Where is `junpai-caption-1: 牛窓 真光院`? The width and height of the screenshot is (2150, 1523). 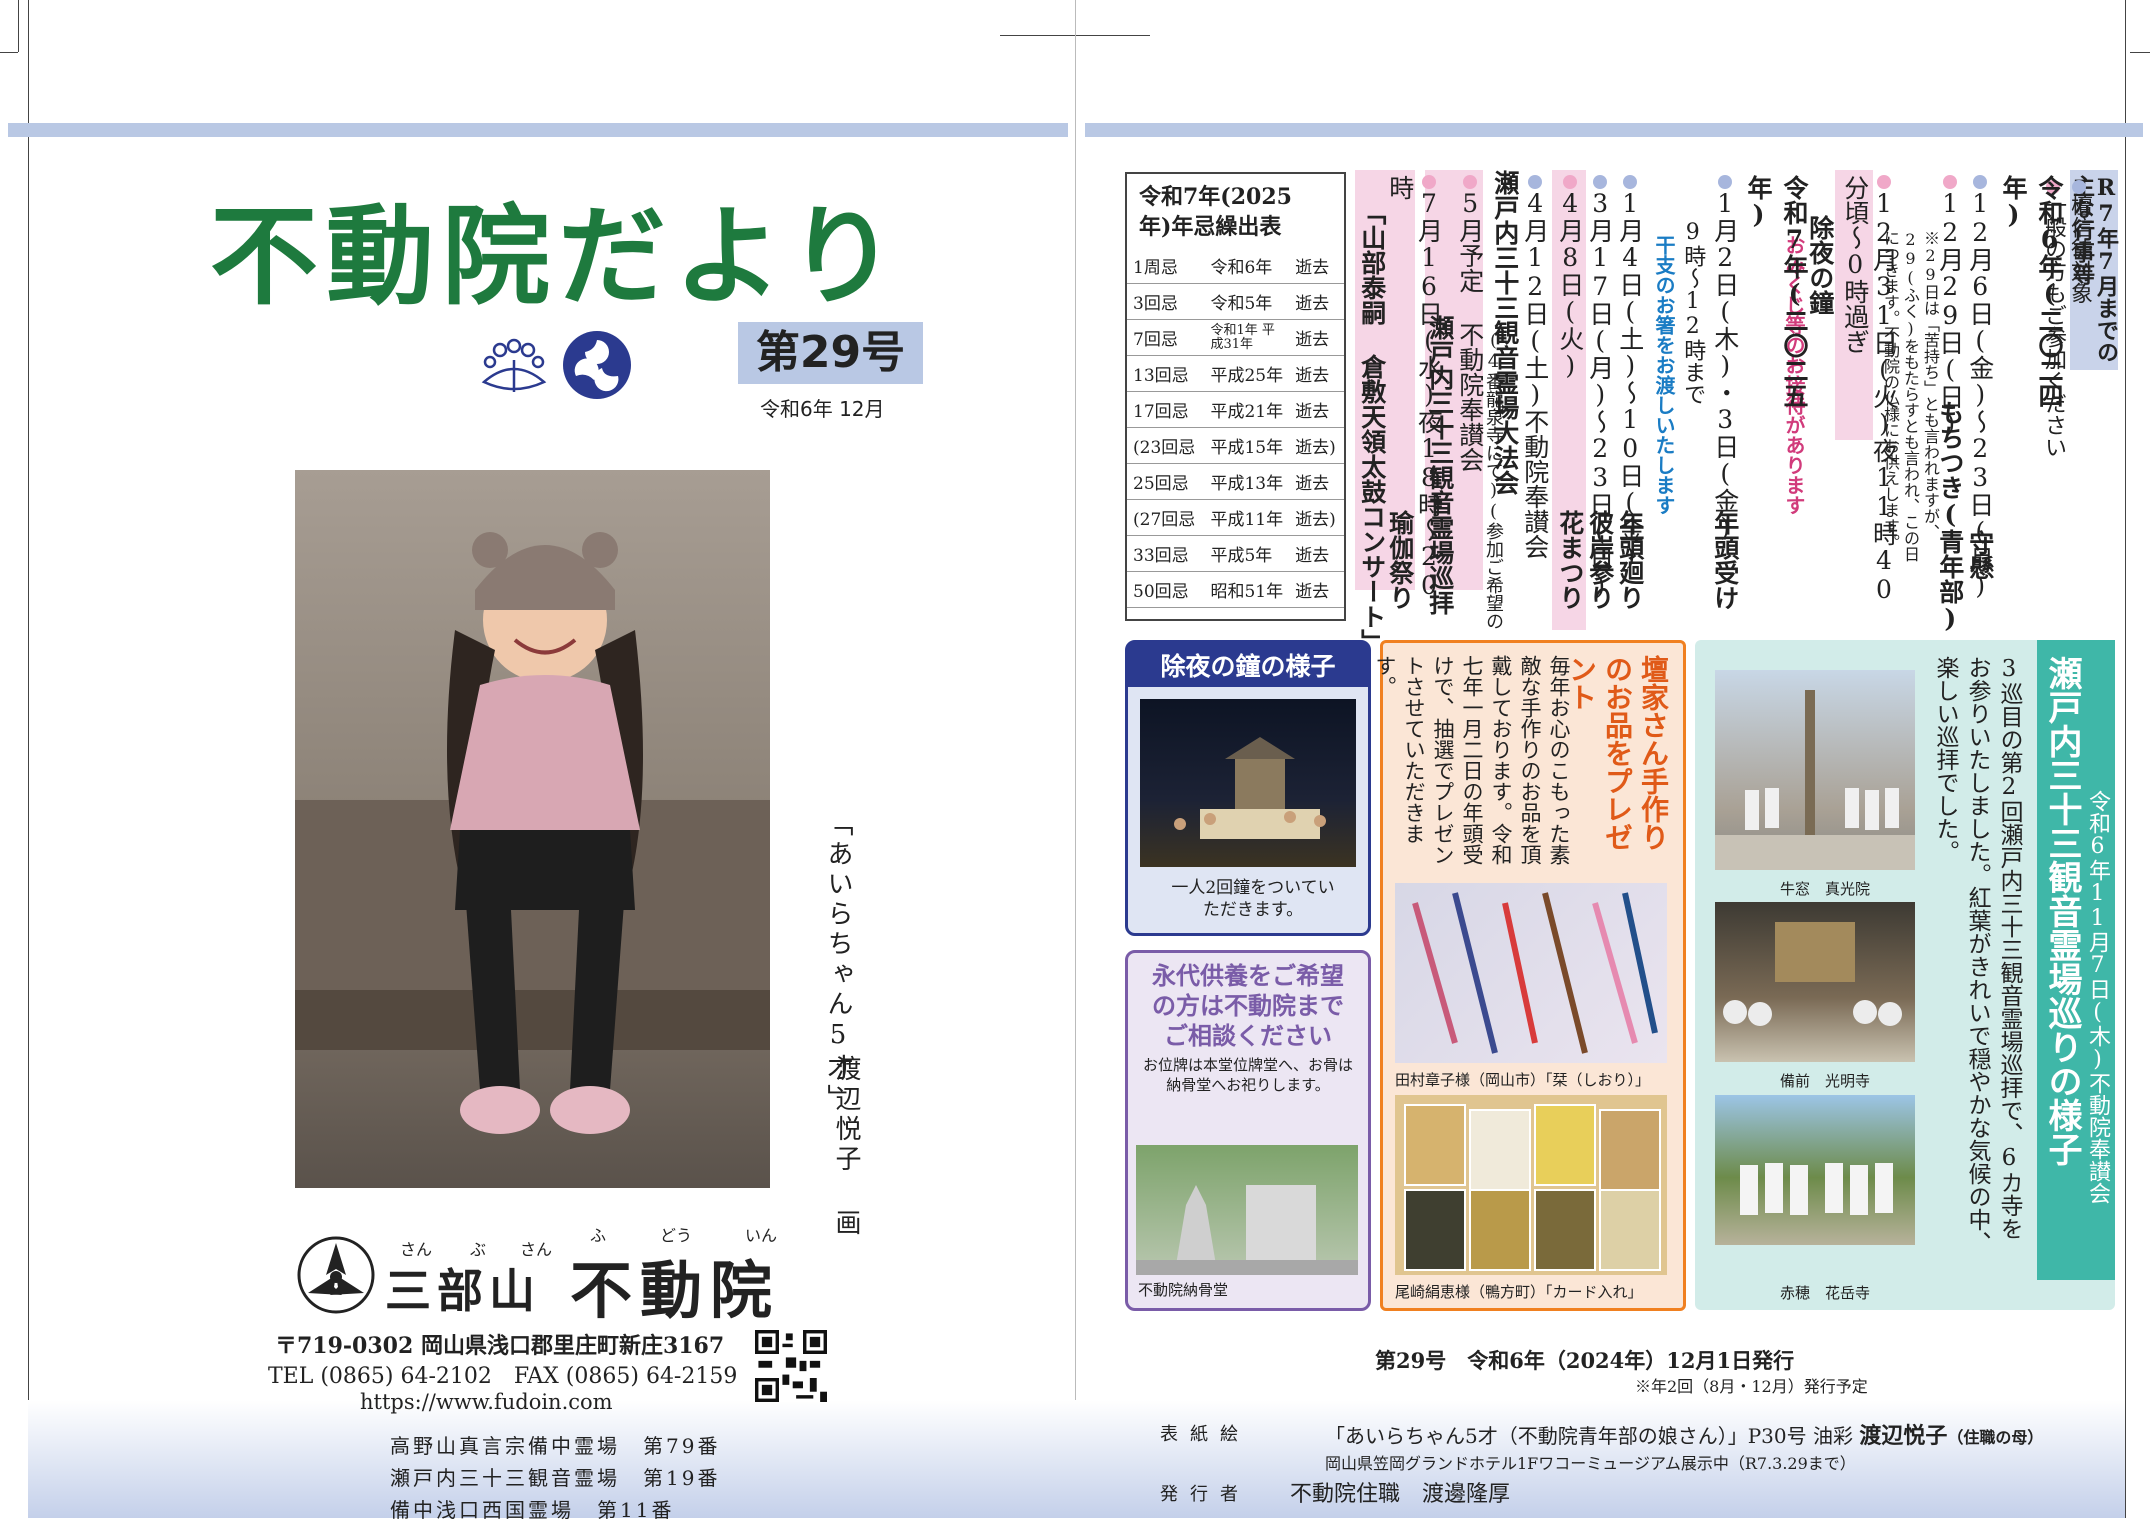
junpai-caption-1: 牛窓 真光院 is located at coordinates (1825, 889).